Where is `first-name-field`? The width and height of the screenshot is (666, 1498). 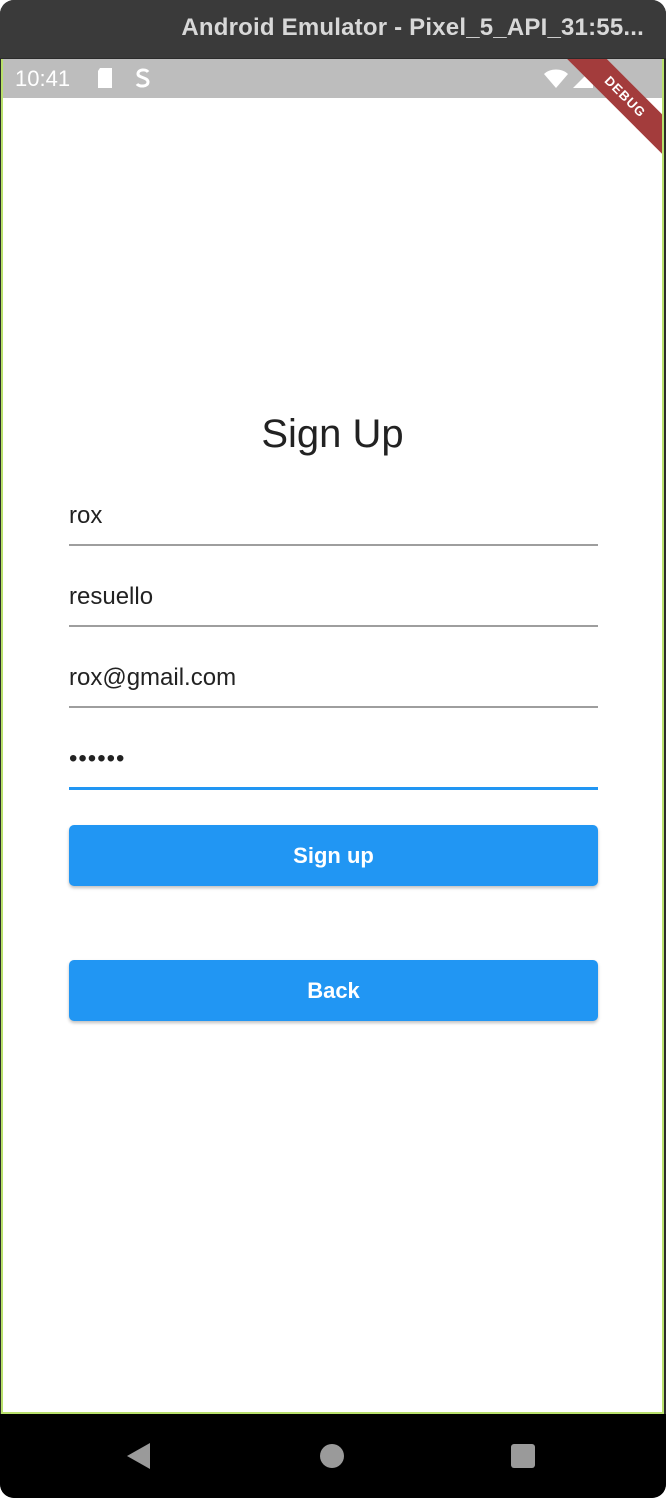 first-name-field is located at coordinates (333, 515).